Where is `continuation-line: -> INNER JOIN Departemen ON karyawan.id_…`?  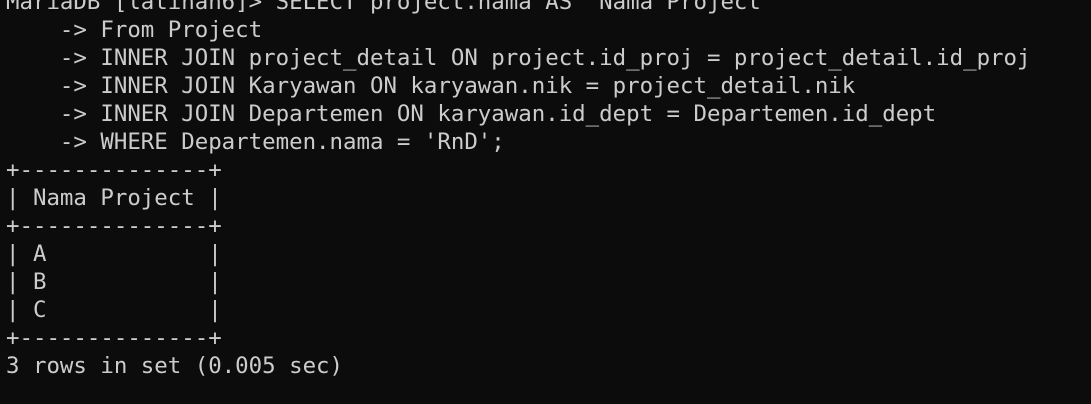 continuation-line: -> INNER JOIN Departemen ON karyawan.id_… is located at coordinates (471, 114).